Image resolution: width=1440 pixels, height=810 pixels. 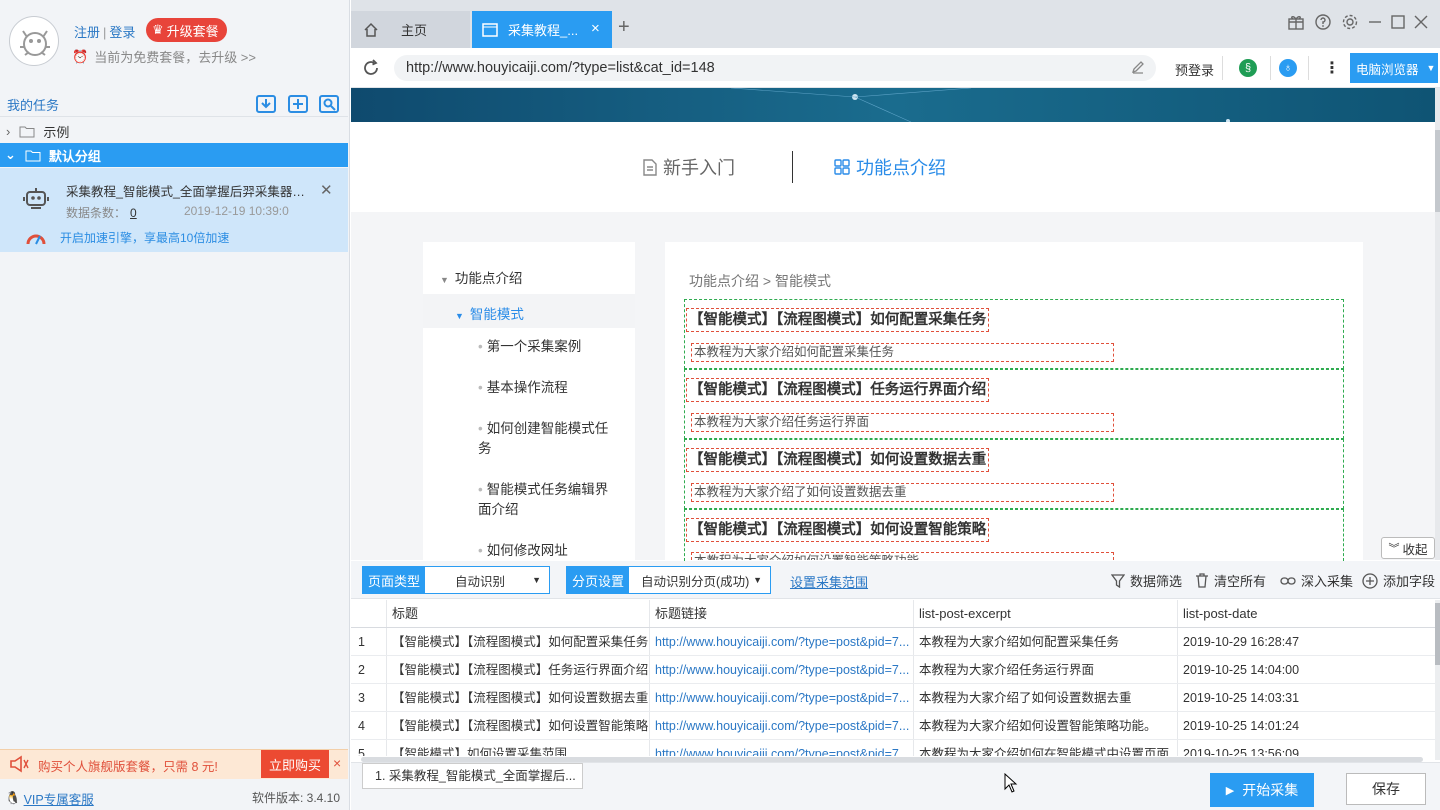 I want to click on clear-all-button: 清空所有, so click(x=1230, y=580).